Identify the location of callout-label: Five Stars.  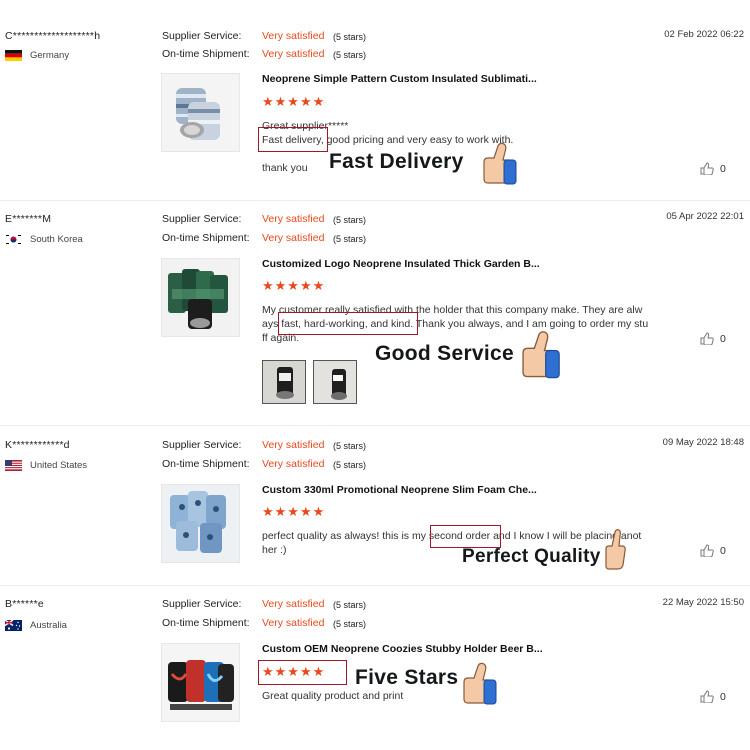
(407, 677).